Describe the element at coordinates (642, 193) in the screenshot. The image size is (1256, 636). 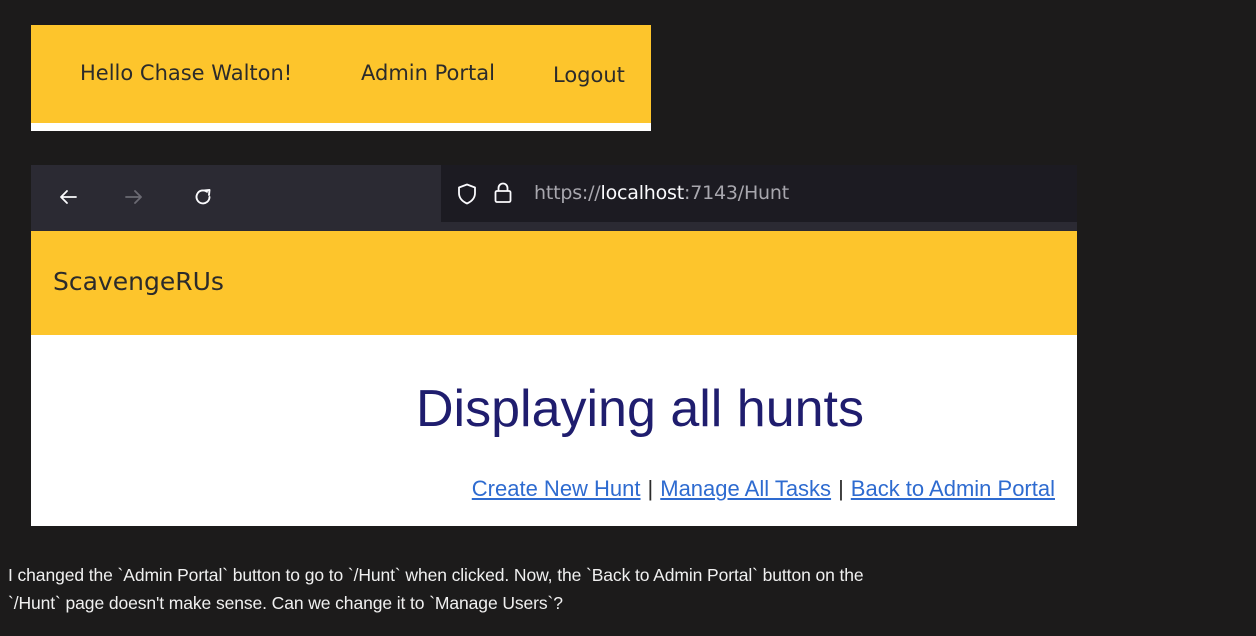
I see `url-host: localhost` at that location.